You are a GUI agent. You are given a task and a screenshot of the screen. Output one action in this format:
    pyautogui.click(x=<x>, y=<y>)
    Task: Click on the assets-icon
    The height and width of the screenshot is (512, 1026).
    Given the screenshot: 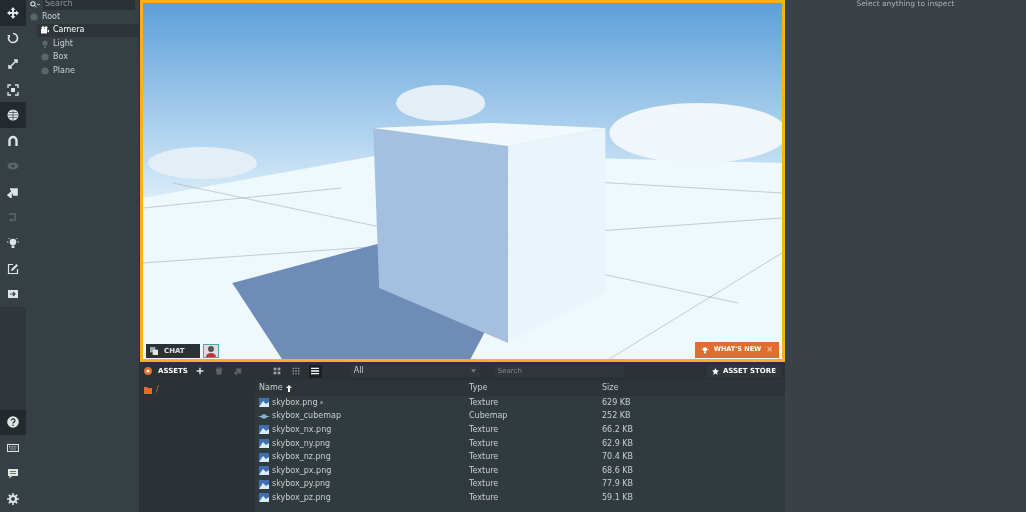 What is the action you would take?
    pyautogui.click(x=148, y=371)
    